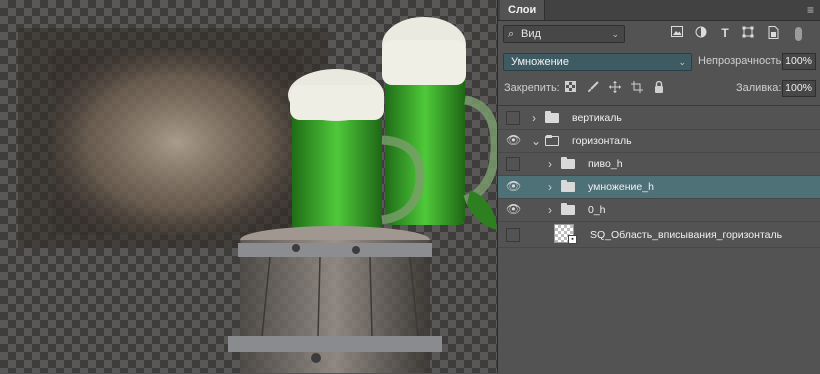 The height and width of the screenshot is (374, 820). I want to click on blend-row: Умножение ⌄ Непрозрачность: 100%, so click(659, 63).